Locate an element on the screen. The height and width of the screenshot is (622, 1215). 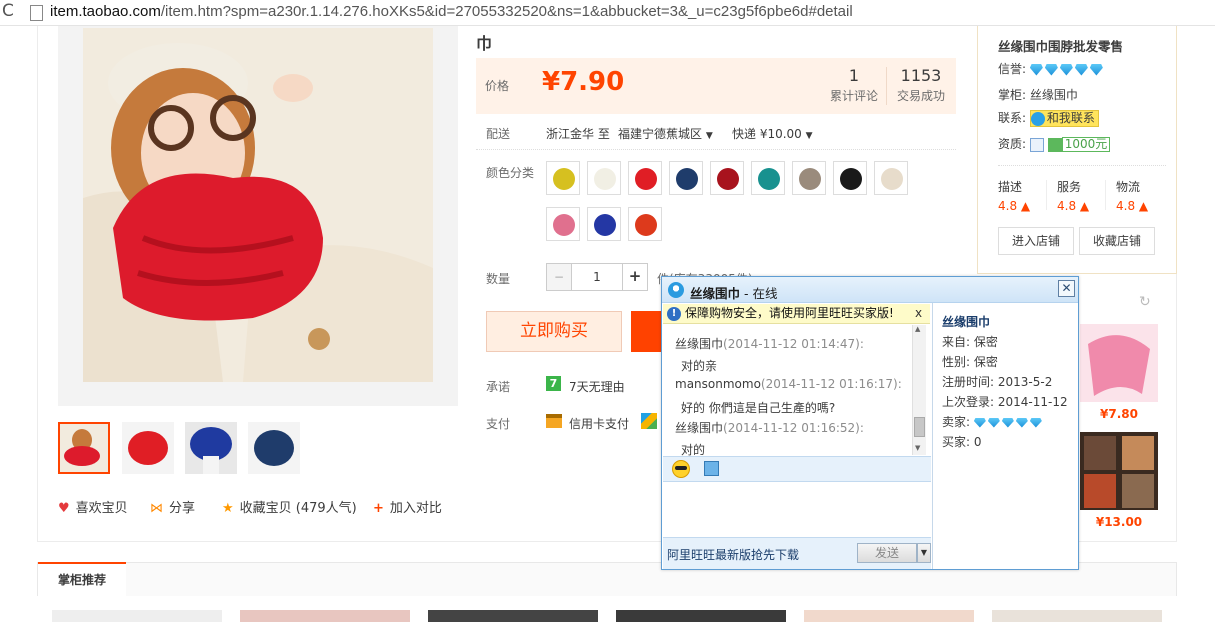
chat-toolbar is located at coordinates (797, 469).